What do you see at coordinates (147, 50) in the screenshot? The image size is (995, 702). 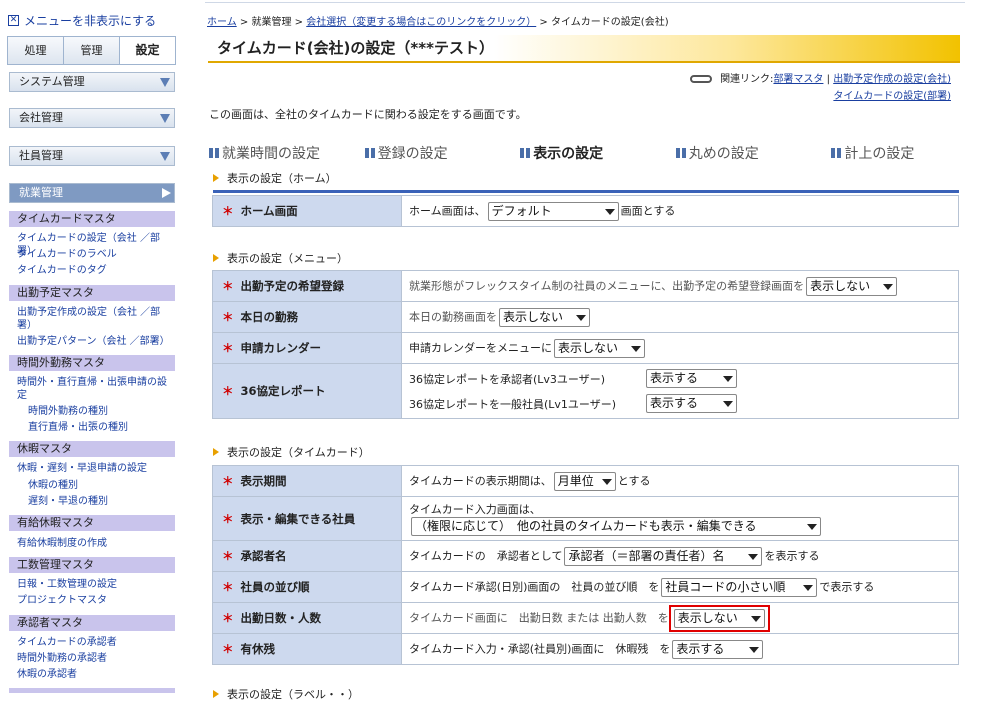 I see `tab-settings: 設定` at bounding box center [147, 50].